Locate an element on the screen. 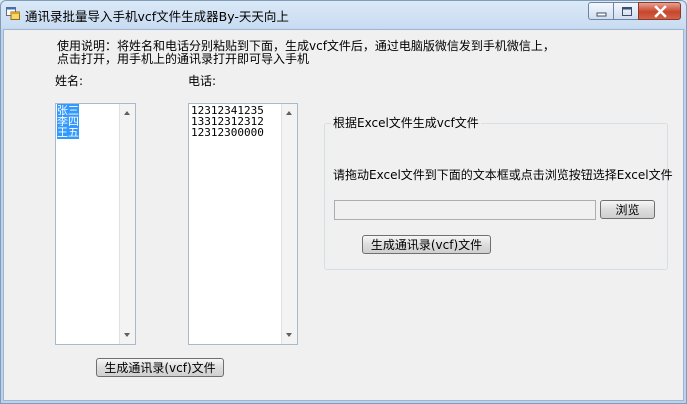 The image size is (687, 404). maximize-icon is located at coordinates (627, 11).